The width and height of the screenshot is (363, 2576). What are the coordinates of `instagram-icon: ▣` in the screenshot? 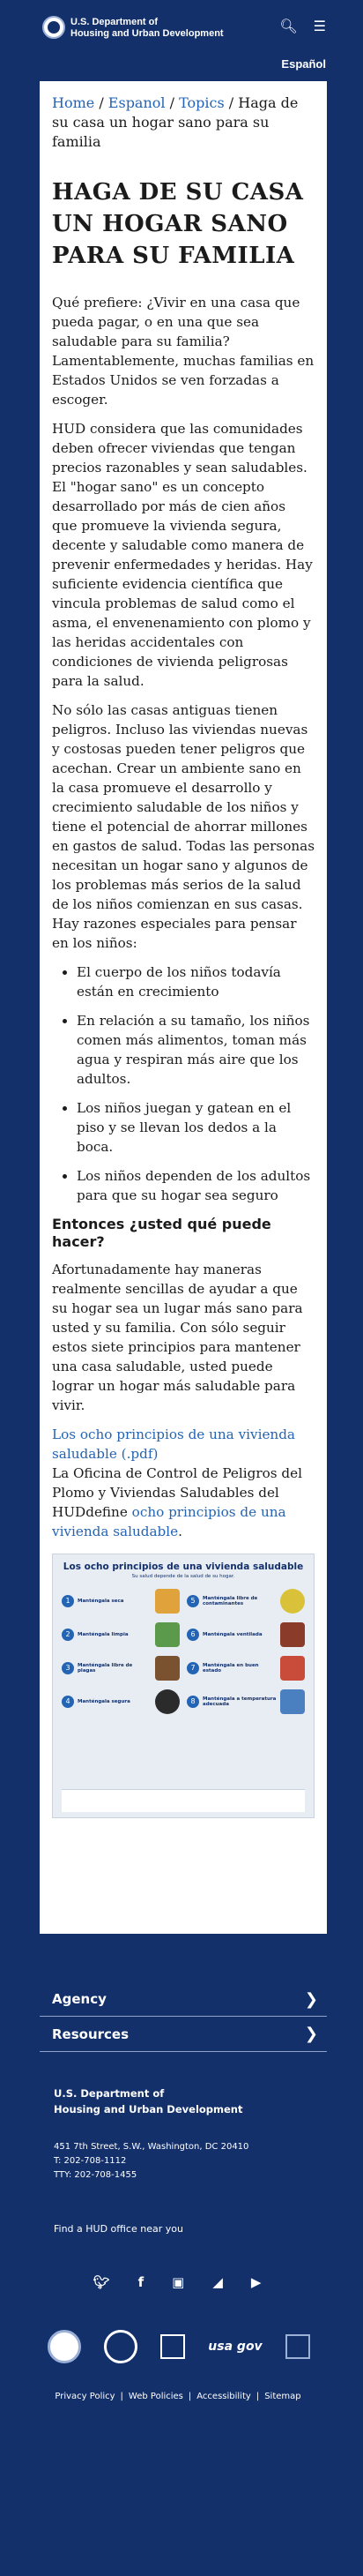 It's located at (178, 2282).